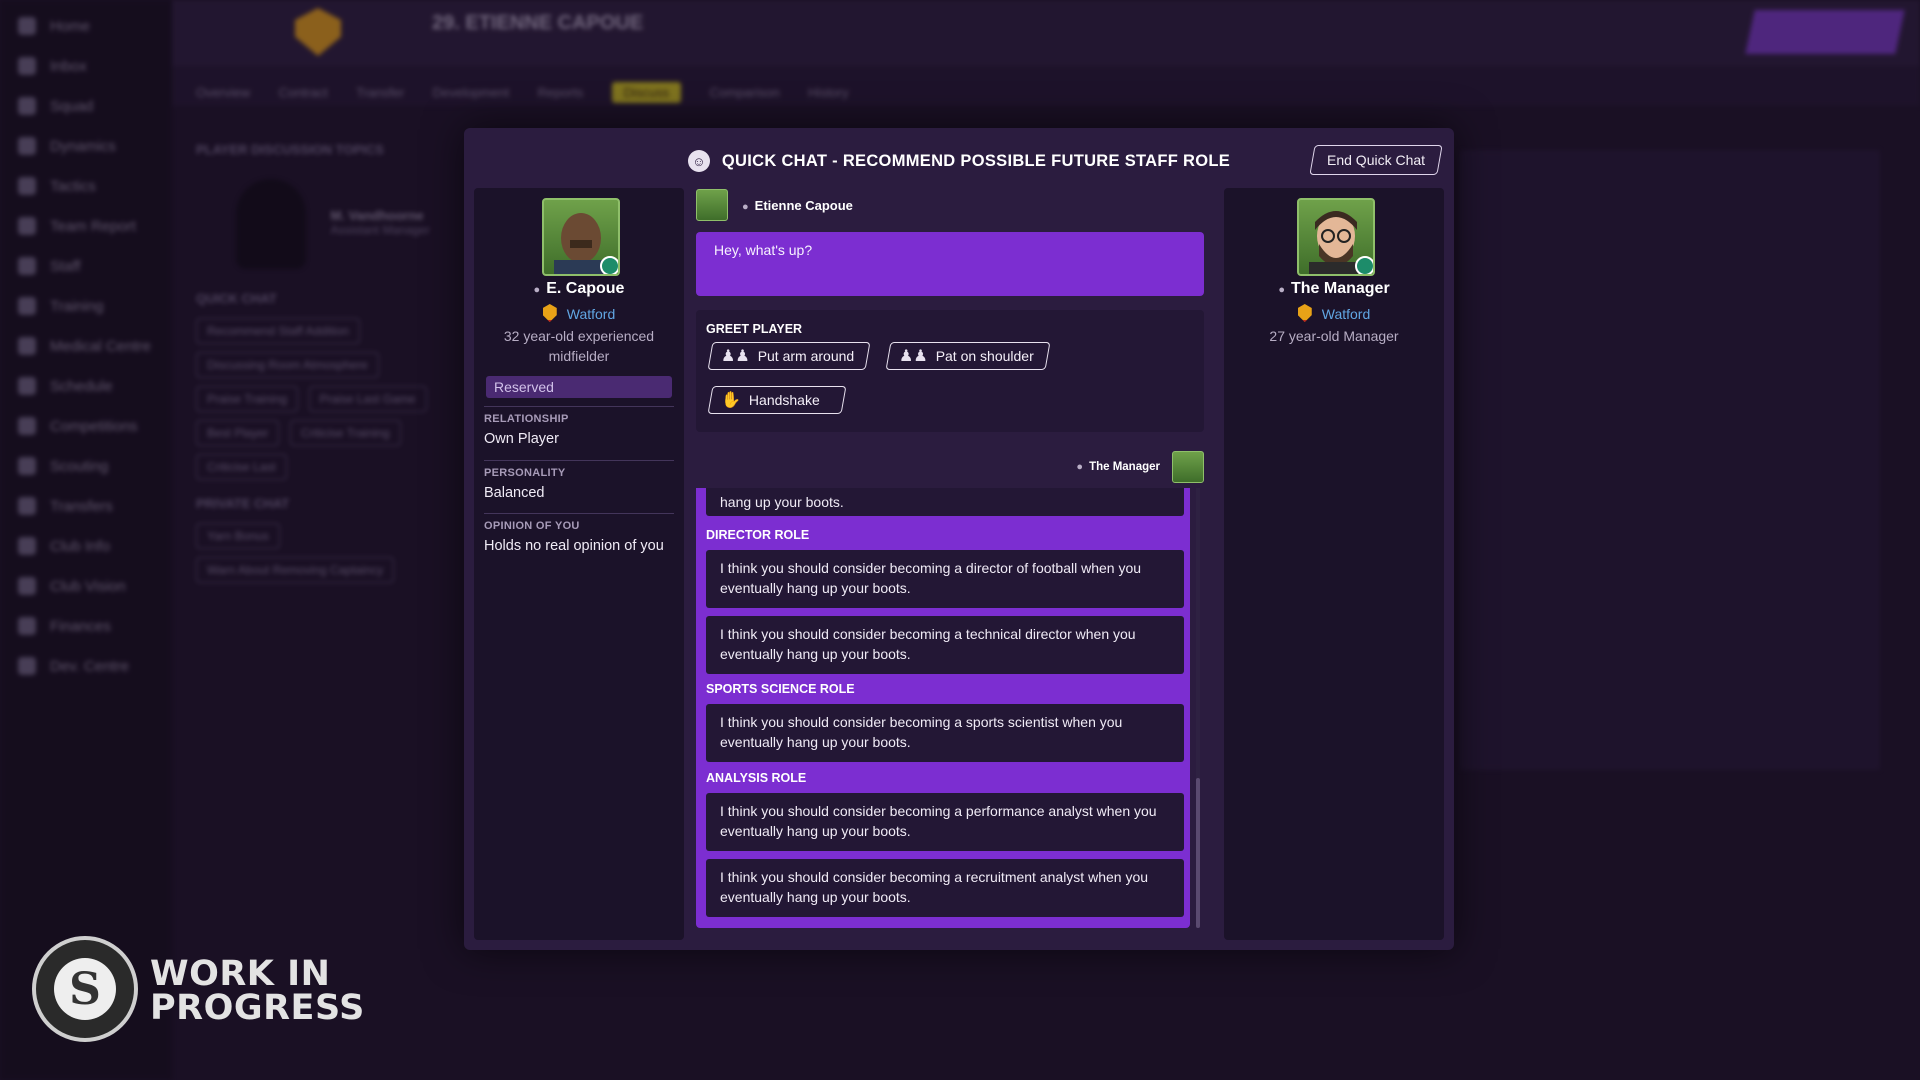  I want to click on club-icon, so click(27, 546).